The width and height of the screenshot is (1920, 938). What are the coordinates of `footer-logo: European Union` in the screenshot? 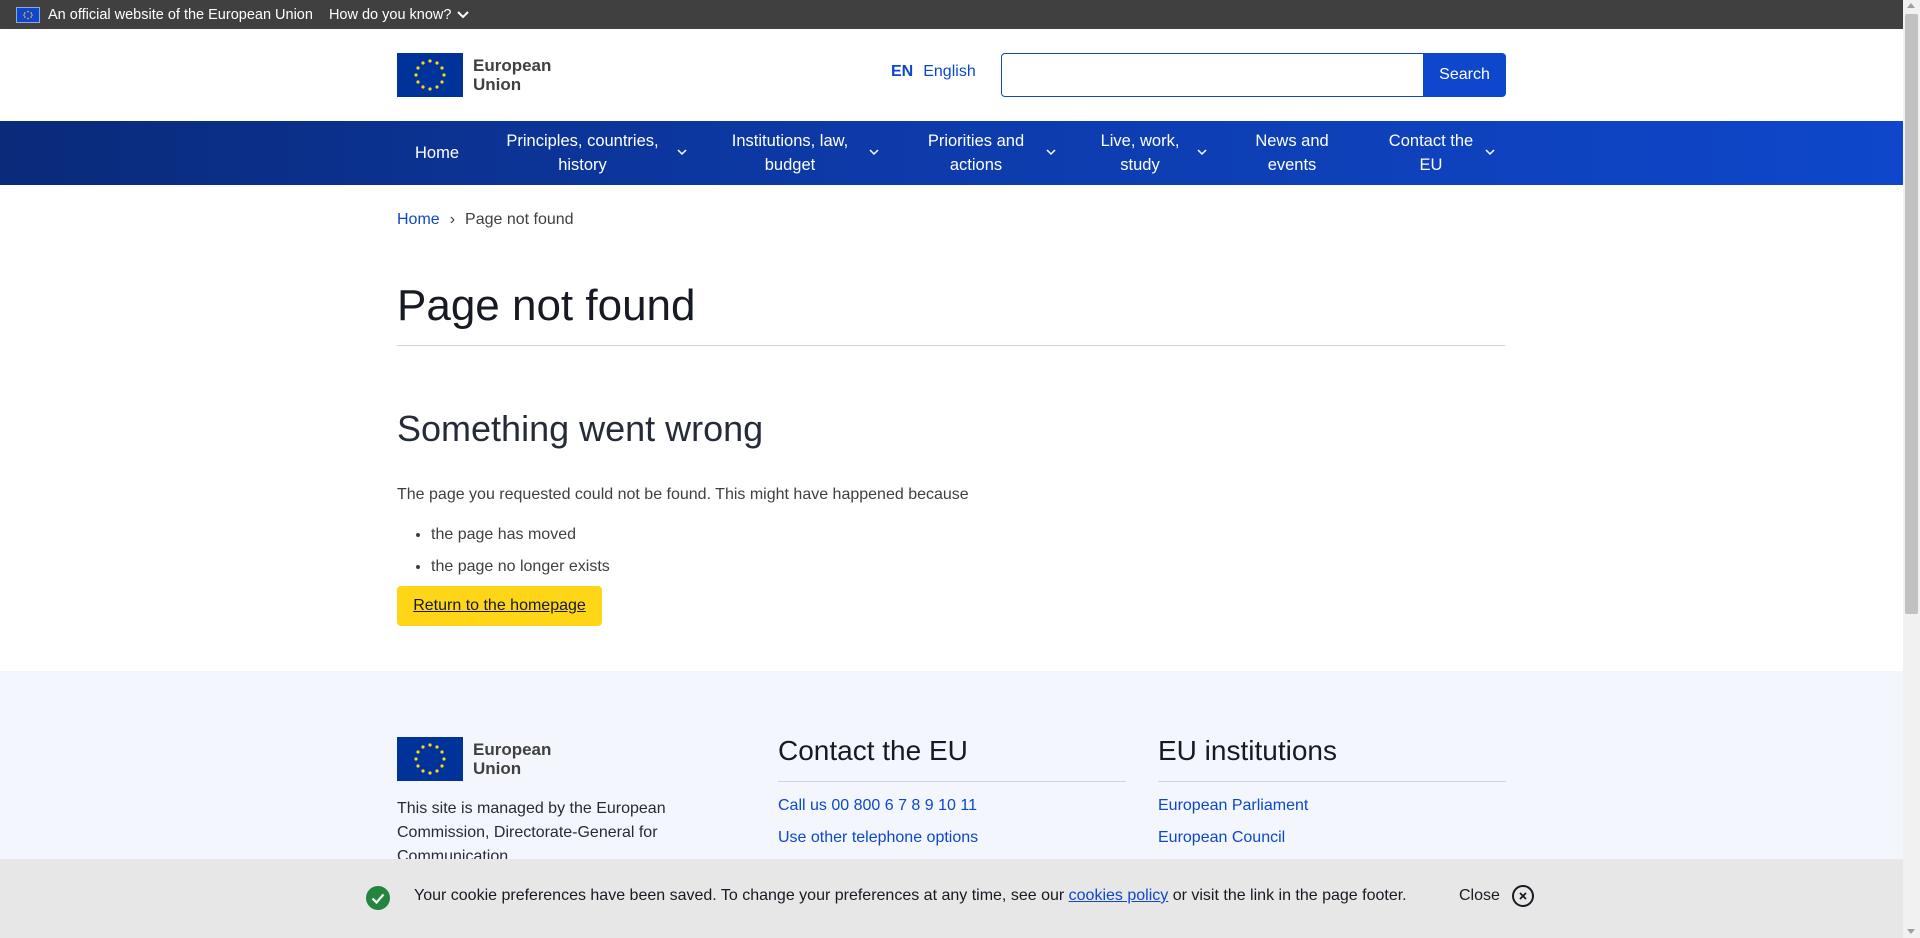 It's located at (474, 759).